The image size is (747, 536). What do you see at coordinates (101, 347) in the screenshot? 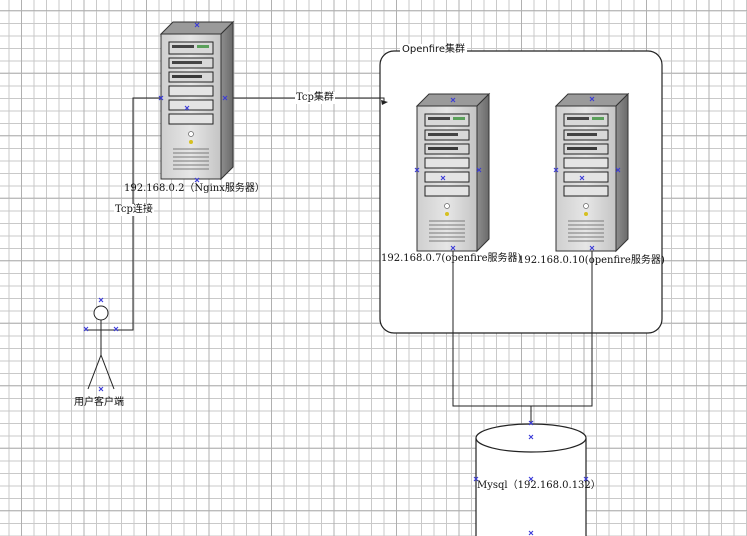
I see `user-client-icon` at bounding box center [101, 347].